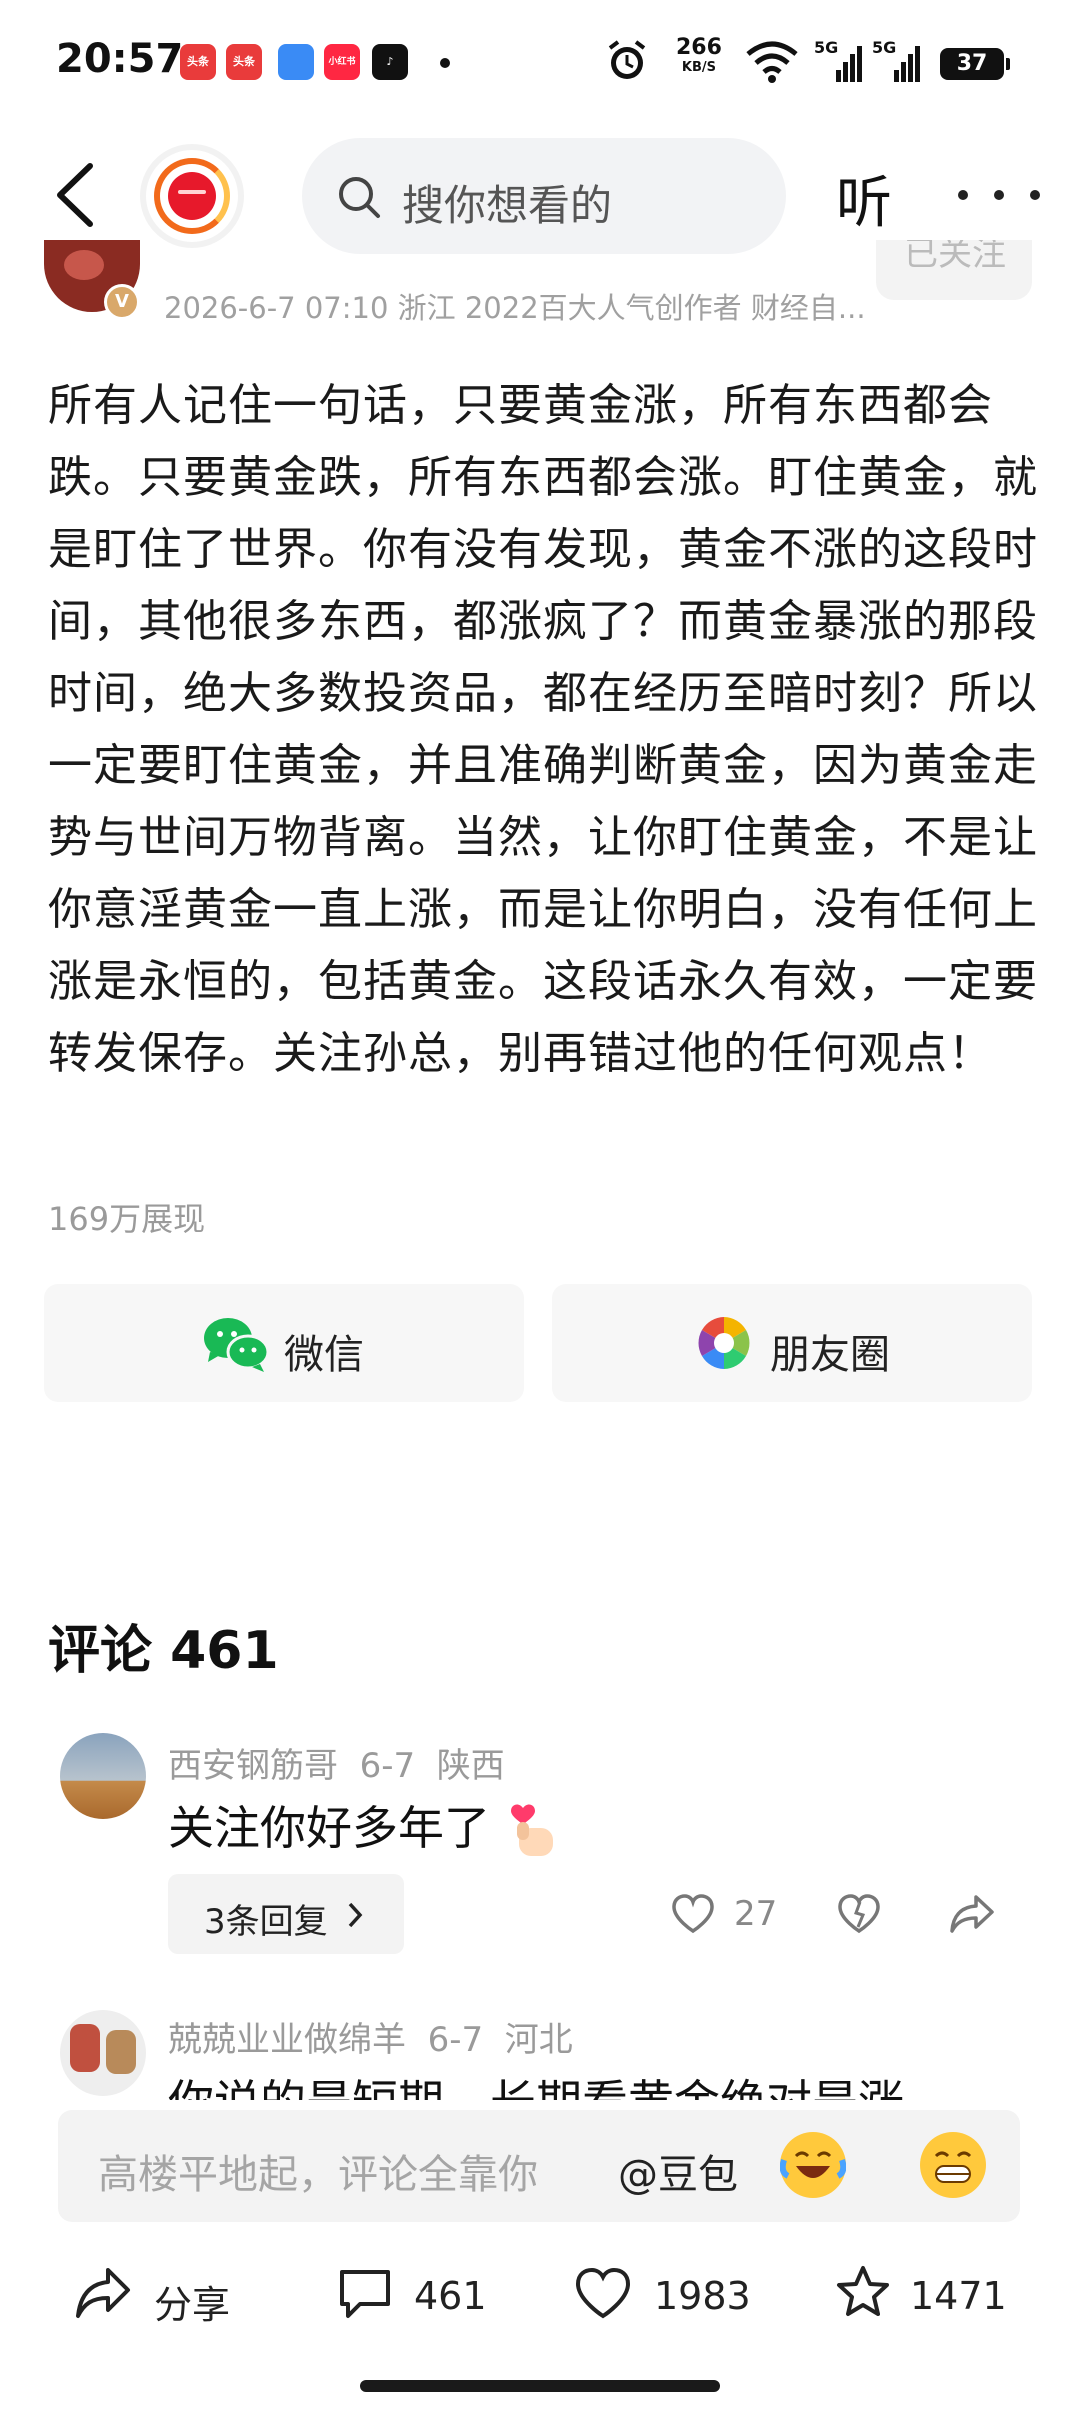 This screenshot has width=1080, height=2414. What do you see at coordinates (603, 2293) in the screenshot?
I see `heart-icon` at bounding box center [603, 2293].